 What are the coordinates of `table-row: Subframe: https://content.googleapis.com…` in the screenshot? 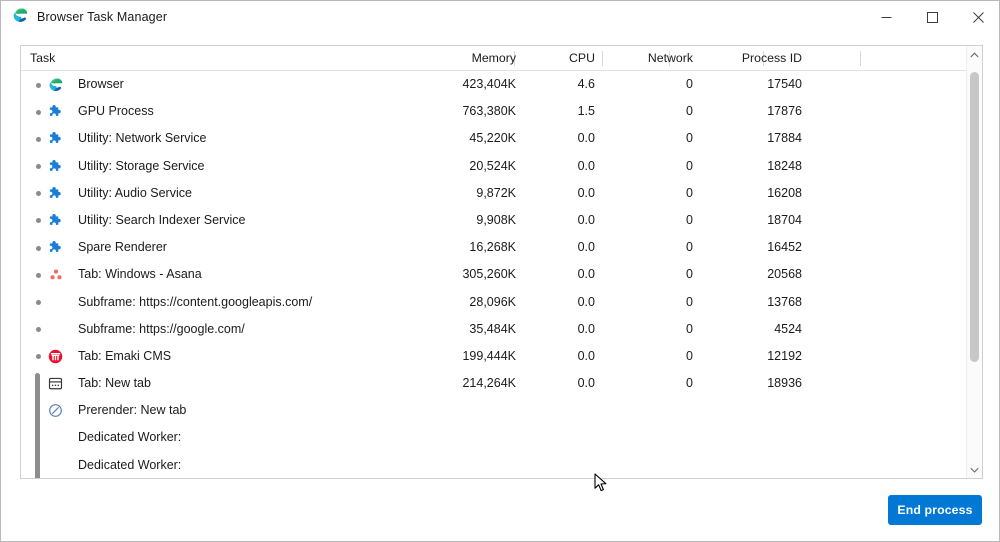 It's located at (501, 302).